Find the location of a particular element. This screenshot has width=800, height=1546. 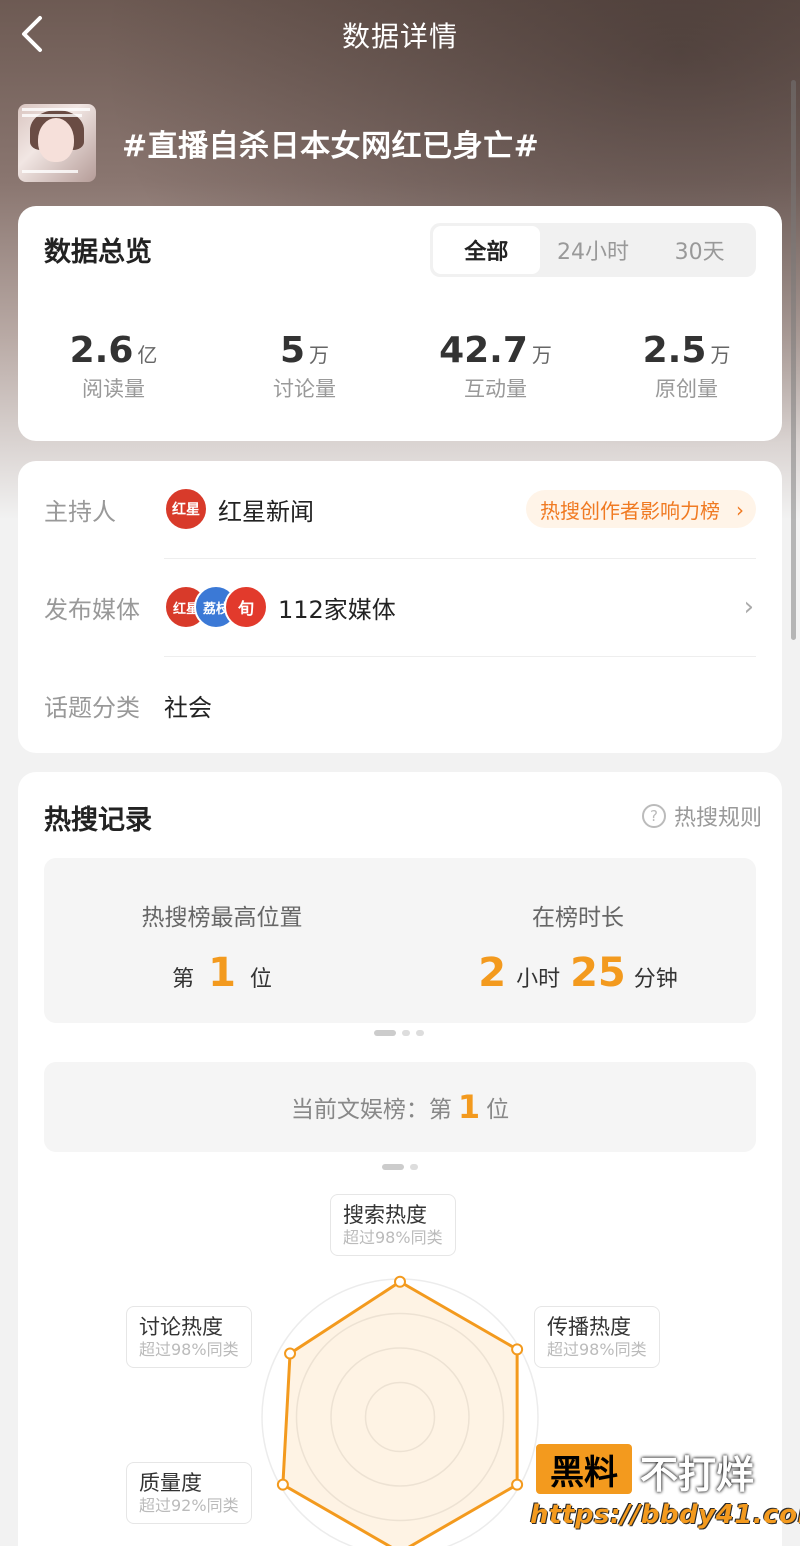

media-count: 112家媒体 is located at coordinates (337, 609).